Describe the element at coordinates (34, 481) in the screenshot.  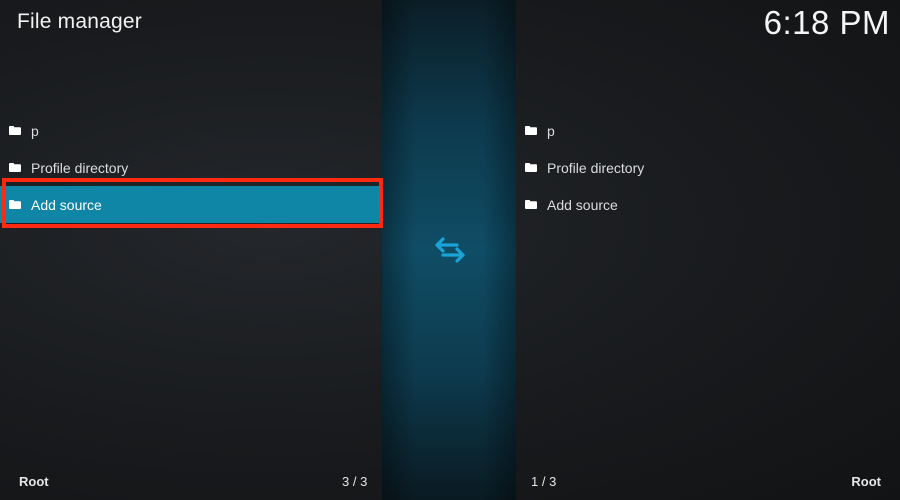
I see `left-footer-path: Root` at that location.